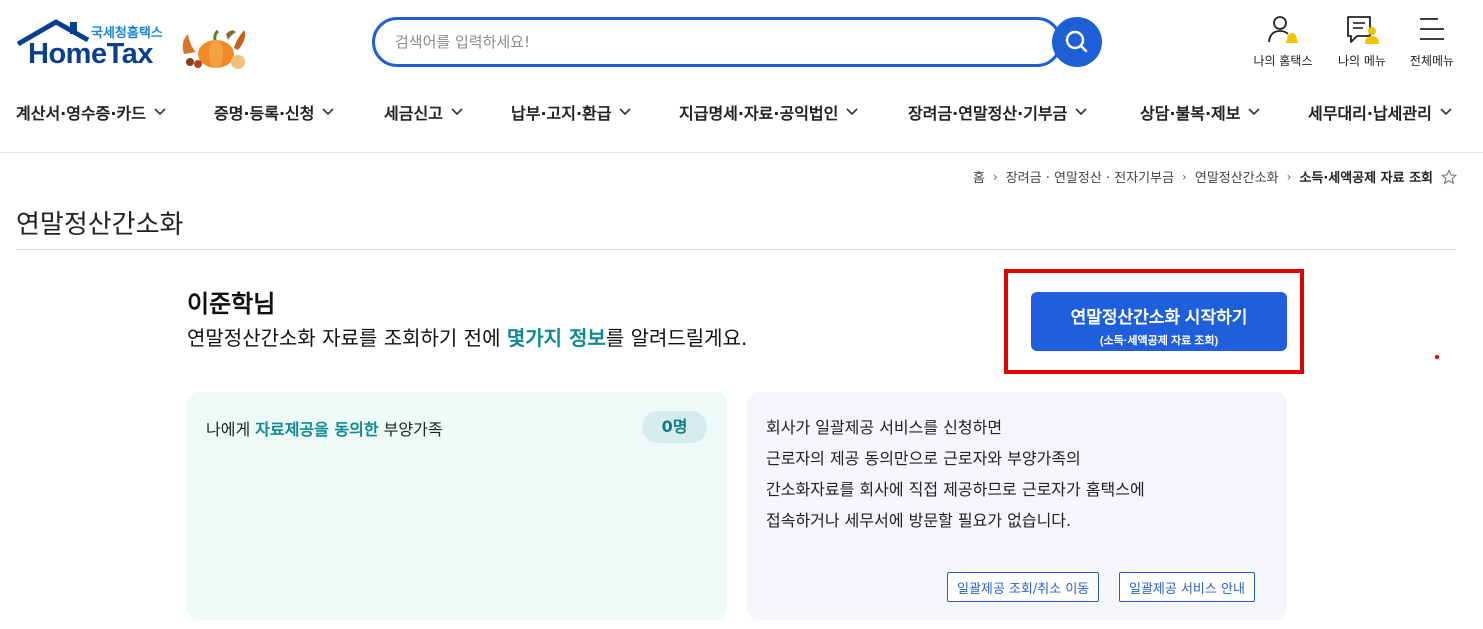 This screenshot has width=1483, height=629. Describe the element at coordinates (347, 338) in the screenshot. I see `greeting-pre: 연말정산간소화 자료를 조회하기 전에` at that location.